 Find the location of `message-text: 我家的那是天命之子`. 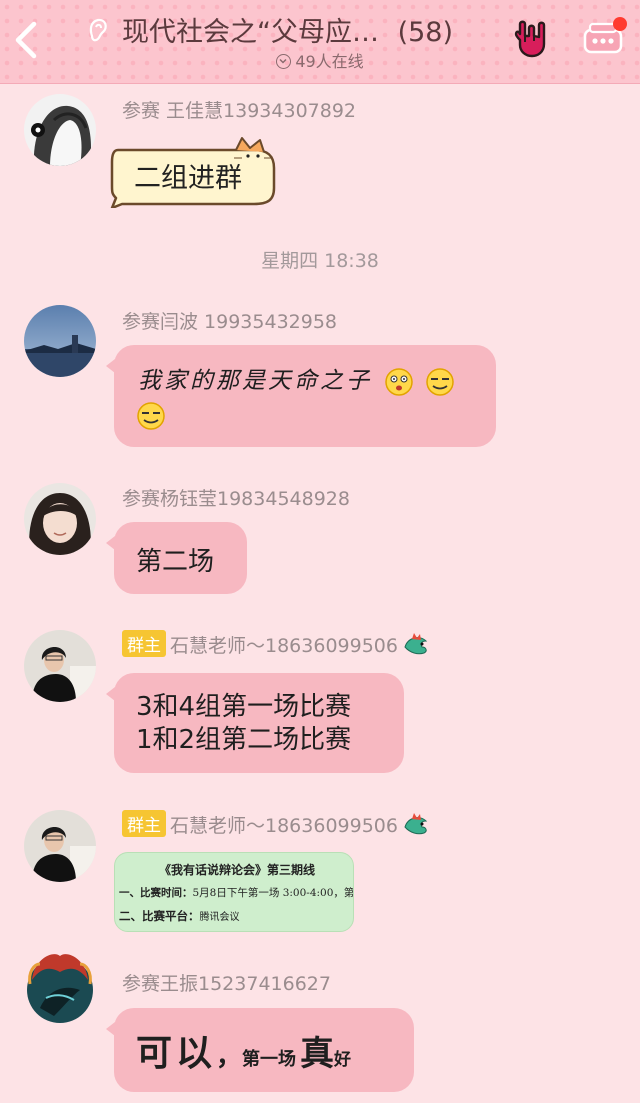

message-text: 我家的那是天命之子 is located at coordinates (296, 379).